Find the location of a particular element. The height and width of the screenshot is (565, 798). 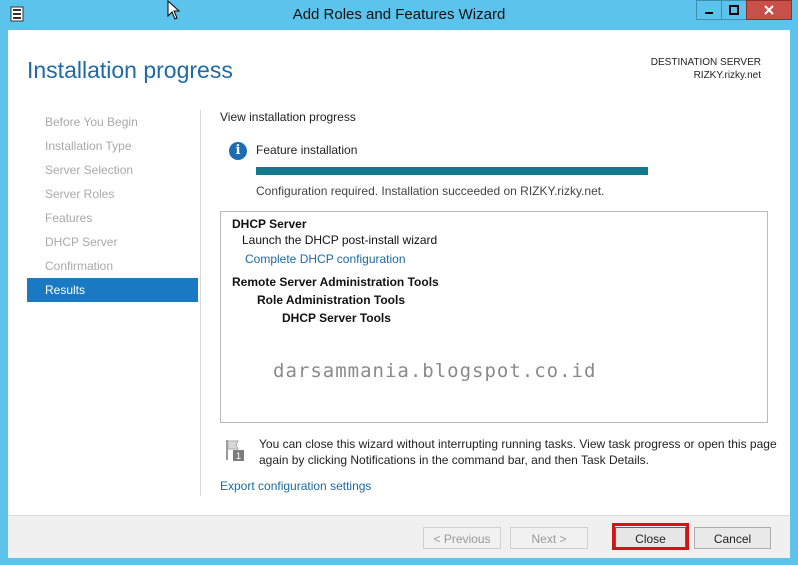

destination-server-name: RIZKY.rizky.net is located at coordinates (727, 75).